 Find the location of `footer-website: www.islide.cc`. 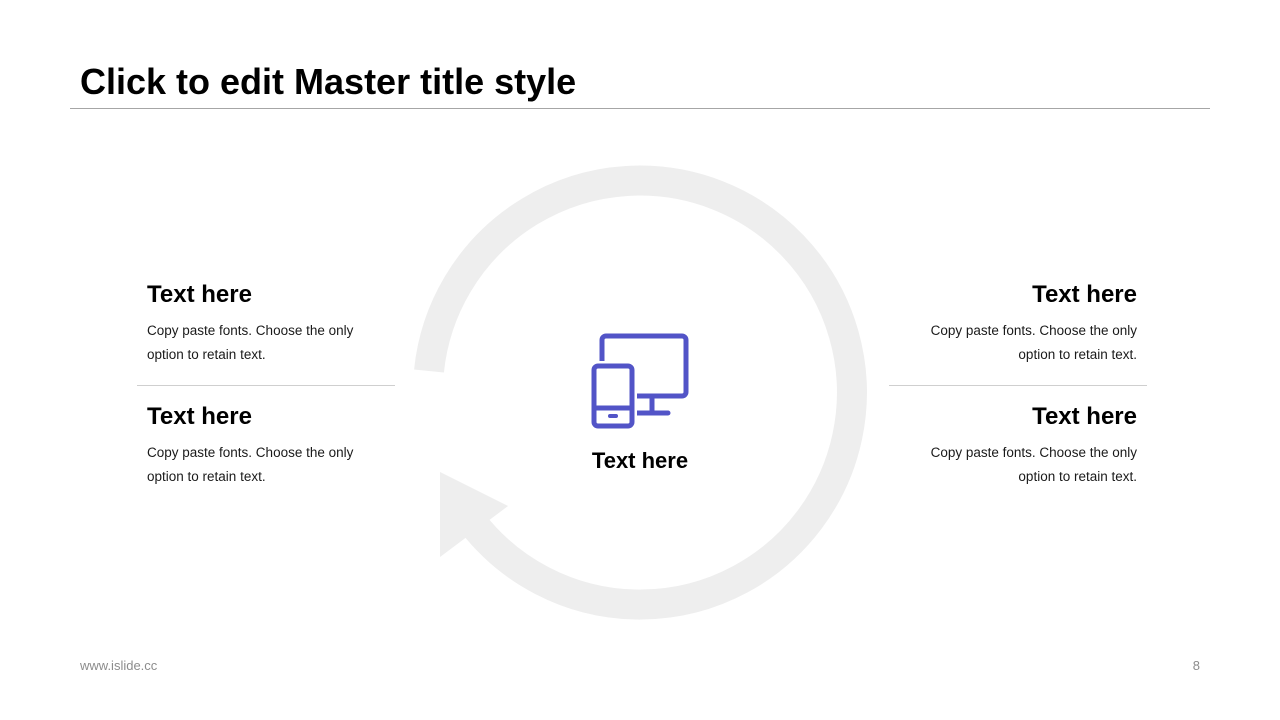

footer-website: www.islide.cc is located at coordinates (119, 665).